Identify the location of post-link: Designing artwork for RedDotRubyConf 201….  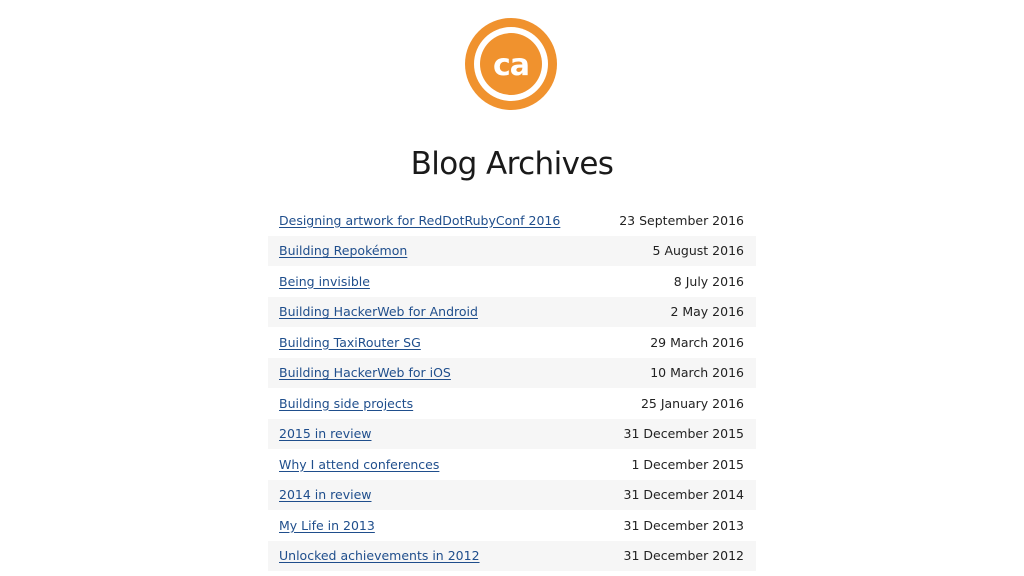
(419, 220).